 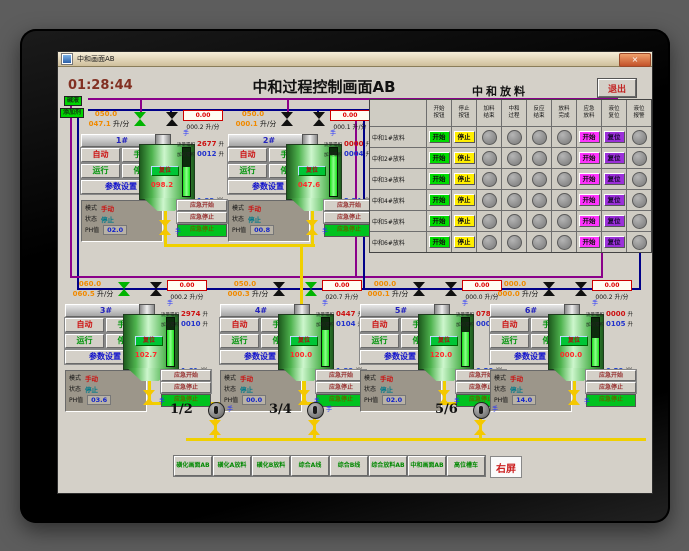 I want to click on nav-button: 磺化画面AB, so click(x=193, y=466).